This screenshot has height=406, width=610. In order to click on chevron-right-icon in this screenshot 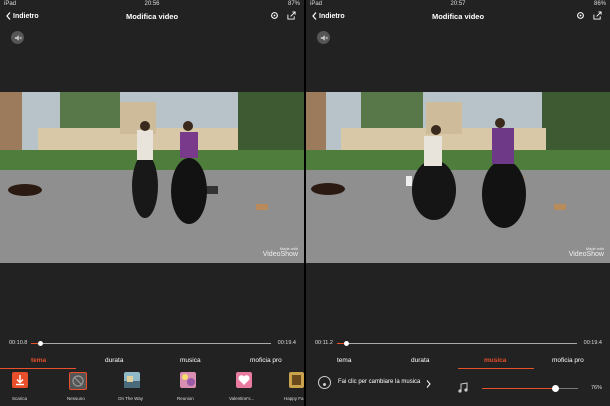, I will do `click(428, 384)`.